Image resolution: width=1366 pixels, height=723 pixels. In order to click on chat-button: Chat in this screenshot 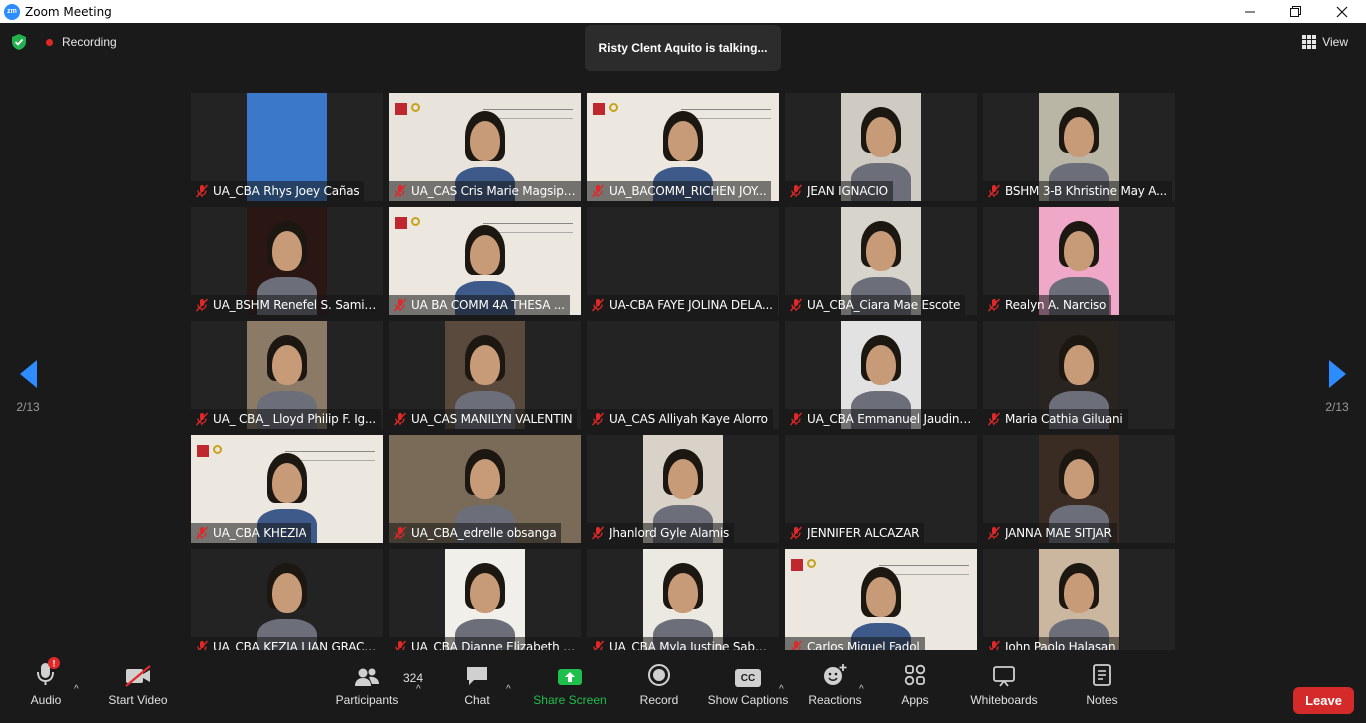, I will do `click(477, 686)`.